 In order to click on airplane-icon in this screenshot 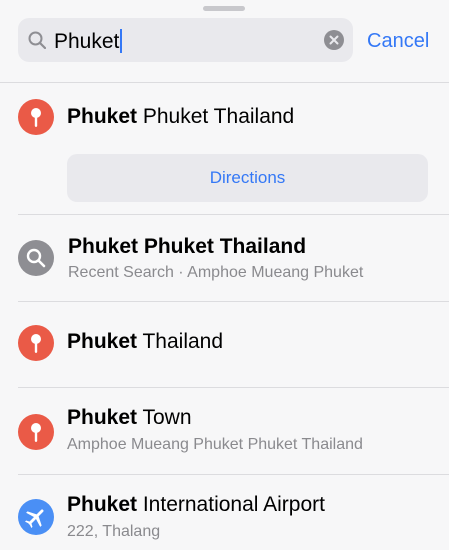, I will do `click(36, 517)`.